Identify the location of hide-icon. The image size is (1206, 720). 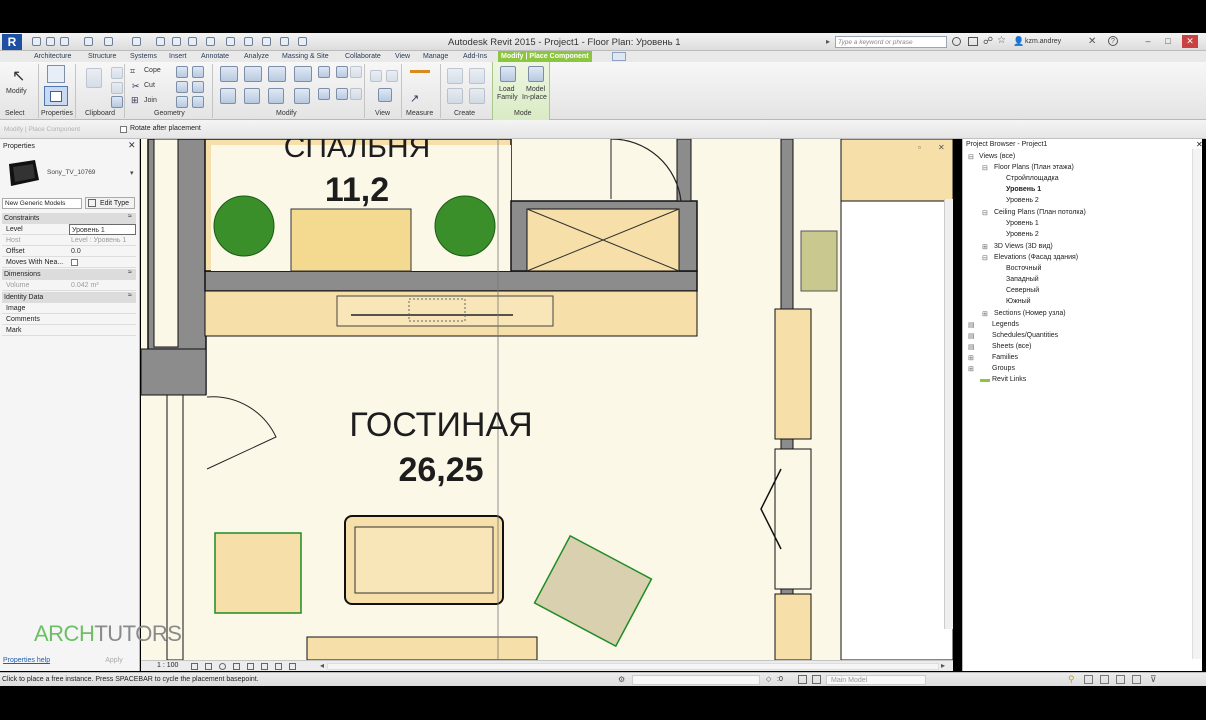
(376, 76).